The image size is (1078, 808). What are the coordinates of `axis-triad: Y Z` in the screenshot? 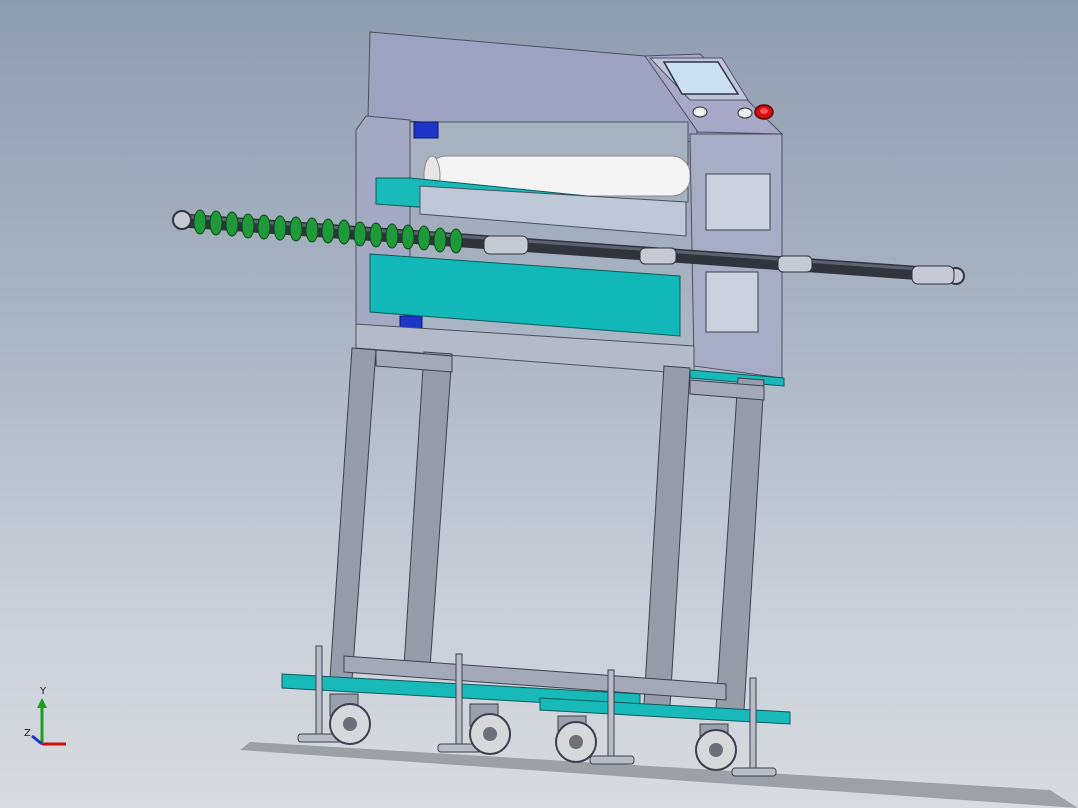 It's located at (52, 719).